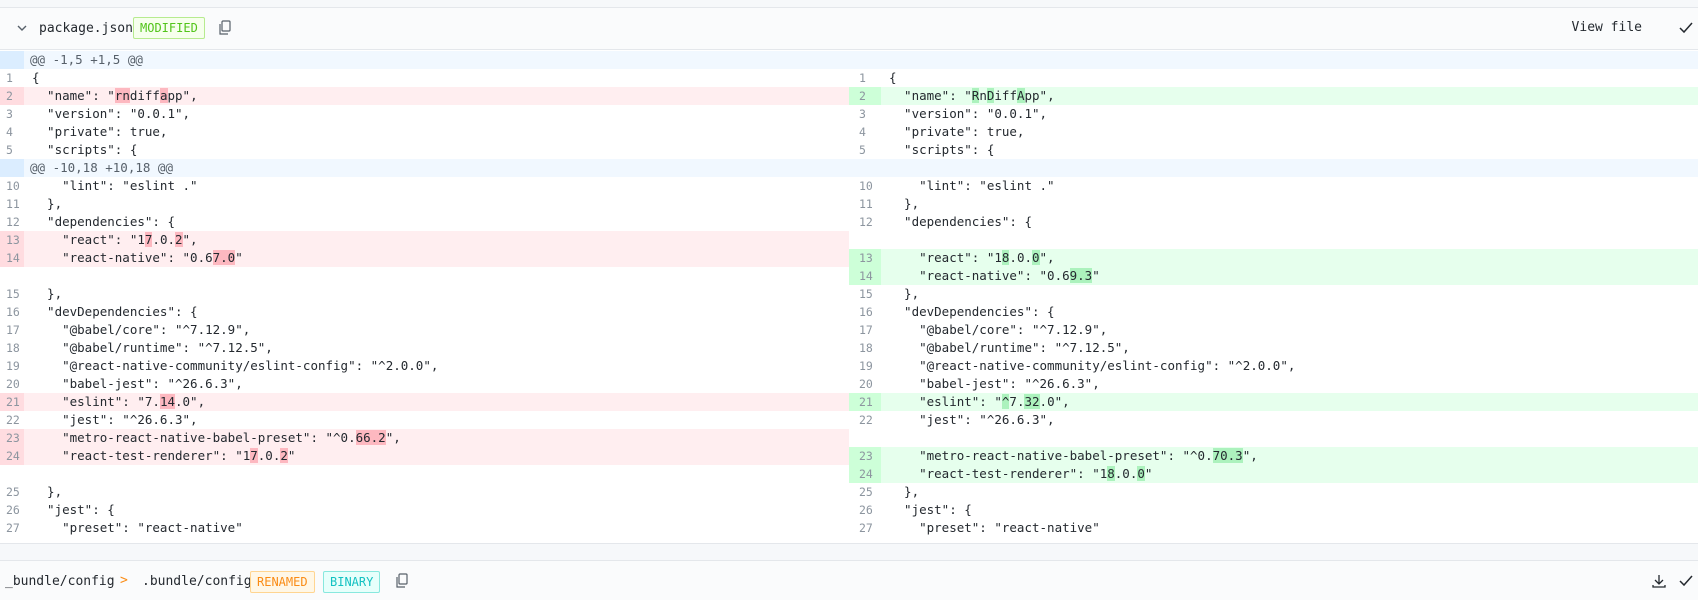 The height and width of the screenshot is (600, 1698). I want to click on code-text: "@babel/runtime": "^7.12.5",, so click(436, 348).